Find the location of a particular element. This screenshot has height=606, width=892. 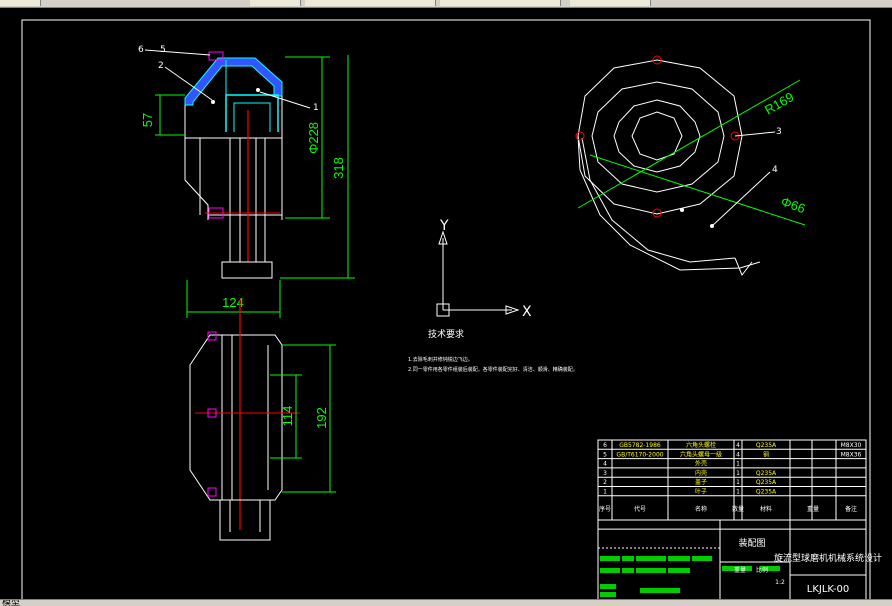

header-weight: 重量 is located at coordinates (813, 509).